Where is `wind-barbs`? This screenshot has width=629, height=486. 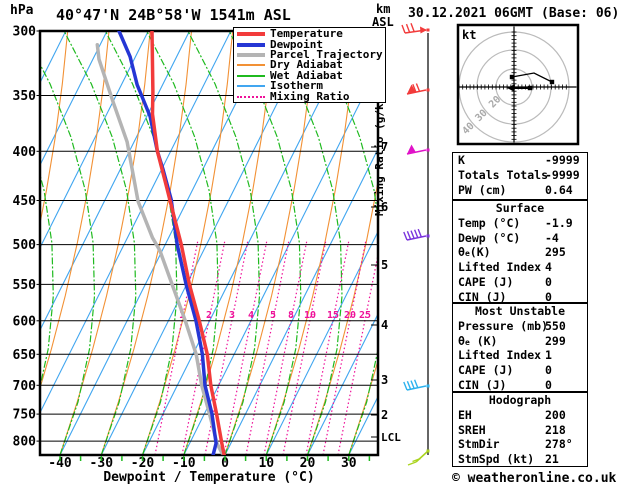 wind-barbs is located at coordinates (415, 244).